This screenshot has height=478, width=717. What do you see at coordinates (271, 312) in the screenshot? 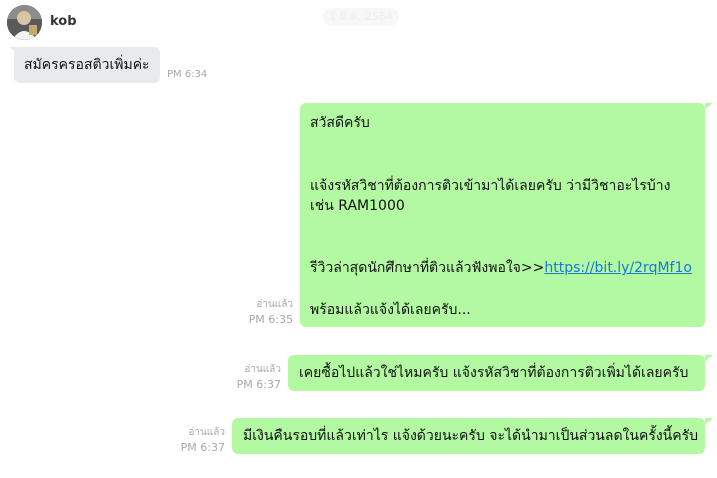
I see `message-meta: อ่านแล้ว PM 6:35` at bounding box center [271, 312].